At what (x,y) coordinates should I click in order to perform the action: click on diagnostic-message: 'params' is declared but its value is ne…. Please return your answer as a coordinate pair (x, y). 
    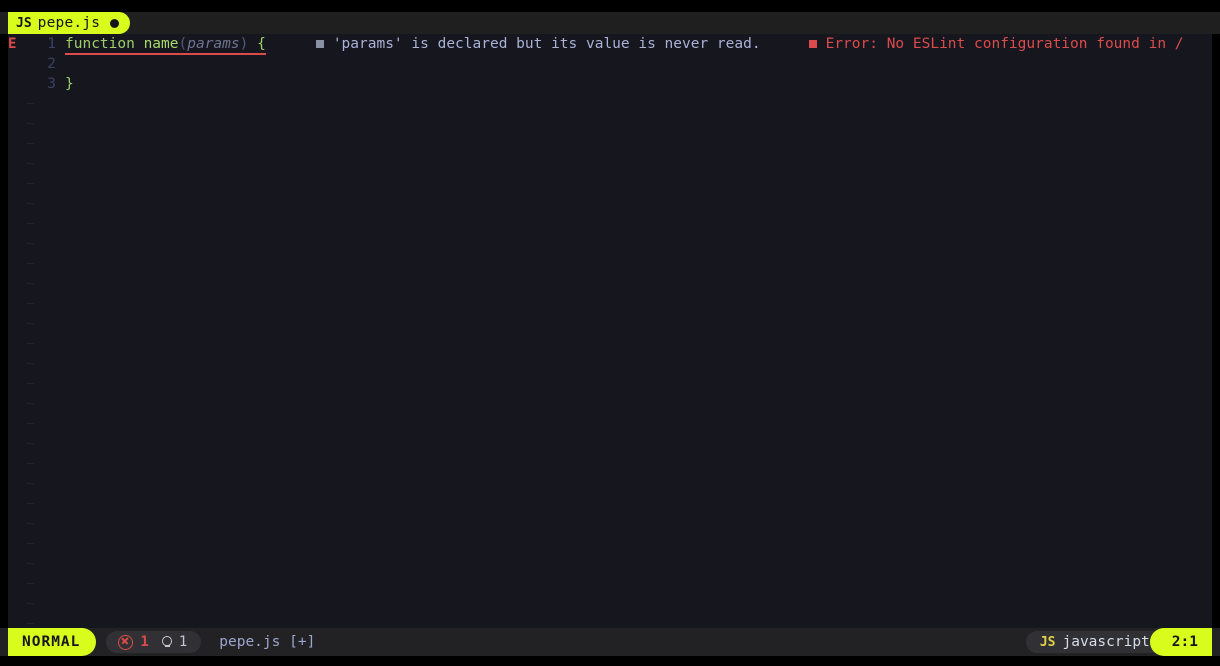
    Looking at the image, I should click on (546, 44).